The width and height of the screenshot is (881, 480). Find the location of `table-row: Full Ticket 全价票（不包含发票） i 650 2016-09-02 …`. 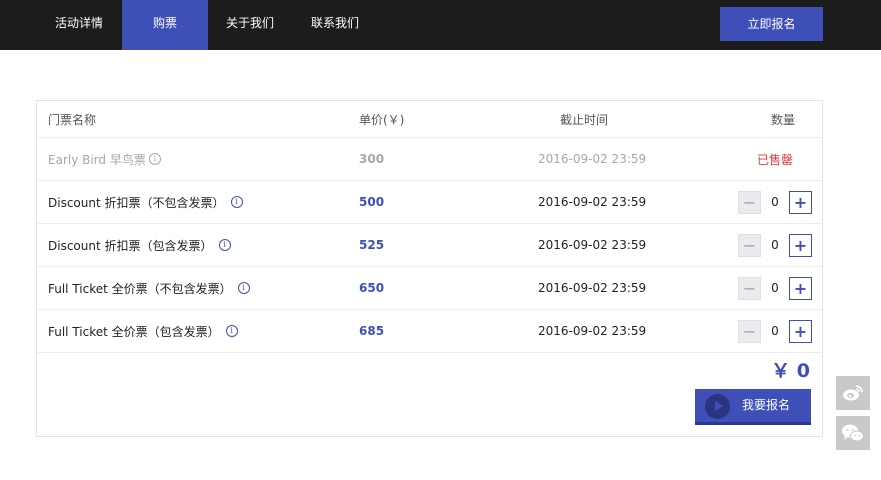

table-row: Full Ticket 全价票（不包含发票） i 650 2016-09-02 … is located at coordinates (429, 288).